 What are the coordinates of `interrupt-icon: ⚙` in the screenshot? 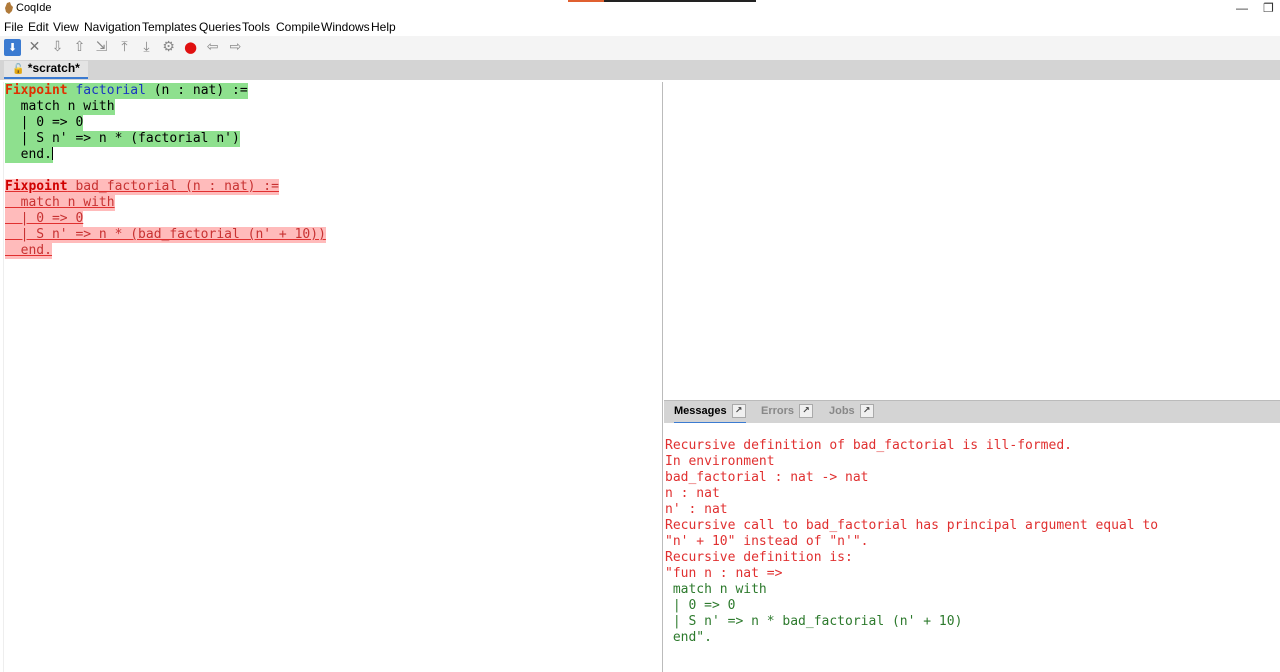 It's located at (168, 47).